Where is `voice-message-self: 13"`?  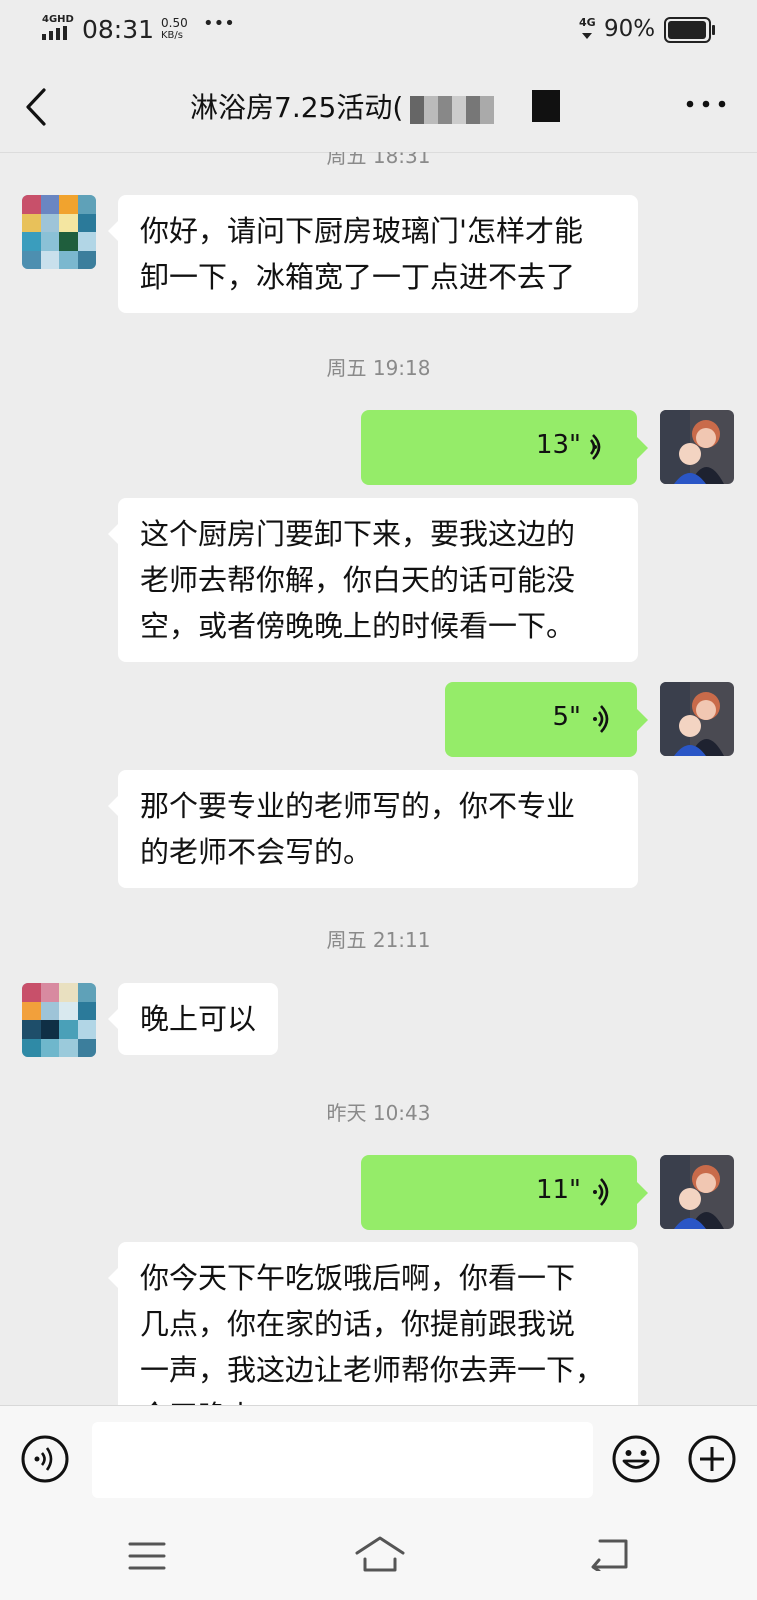 voice-message-self: 13" is located at coordinates (504, 447).